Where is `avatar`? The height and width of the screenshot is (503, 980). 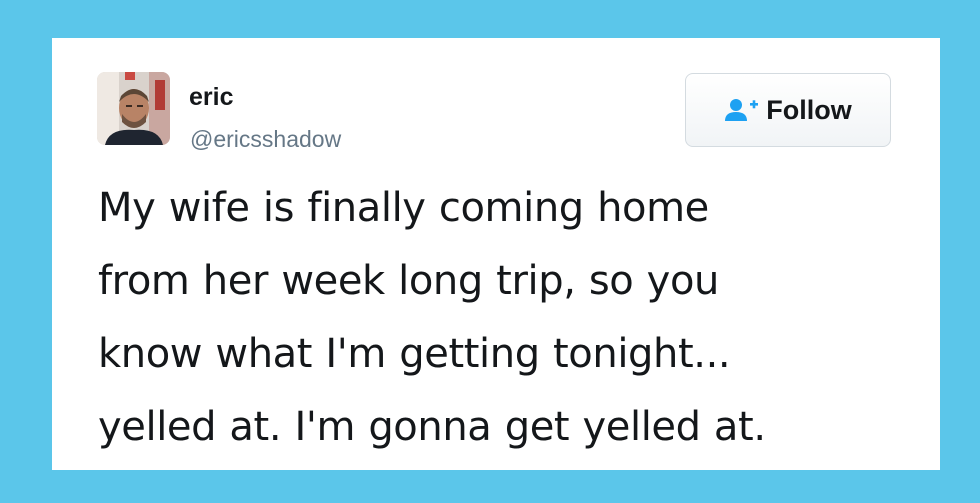 avatar is located at coordinates (133, 108).